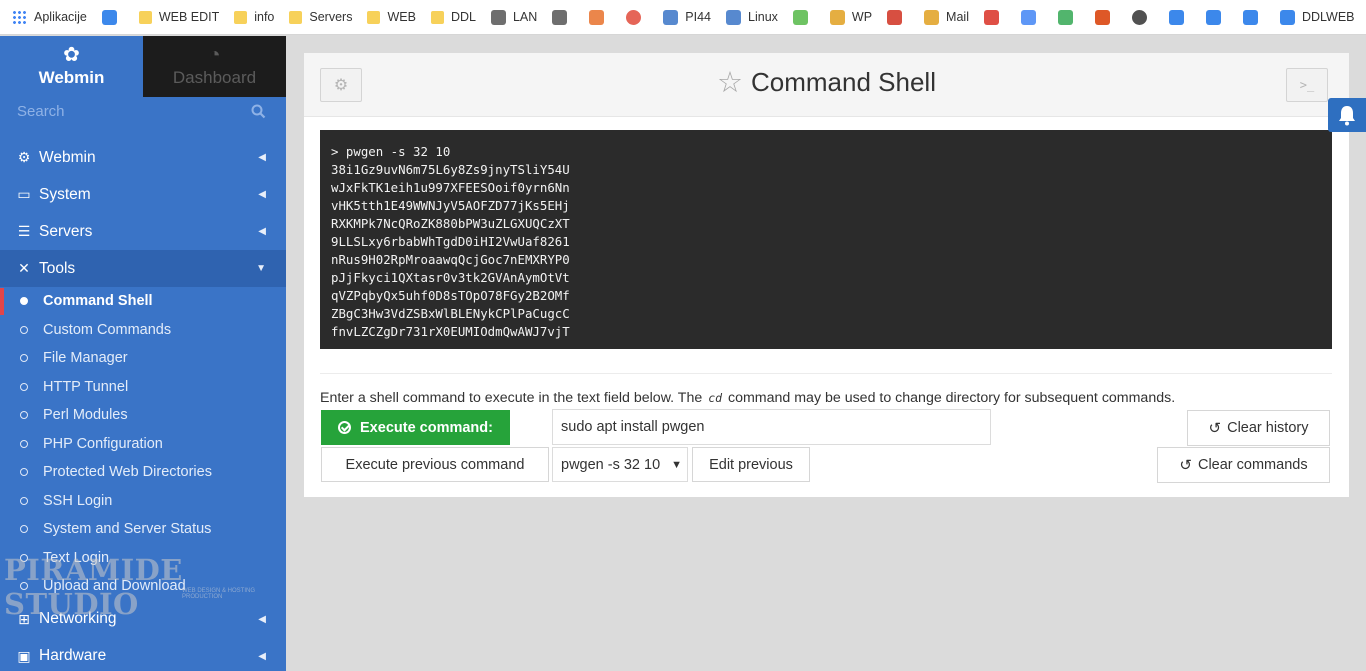 Image resolution: width=1366 pixels, height=671 pixels. What do you see at coordinates (24, 194) in the screenshot?
I see `laptop-icon: ▭` at bounding box center [24, 194].